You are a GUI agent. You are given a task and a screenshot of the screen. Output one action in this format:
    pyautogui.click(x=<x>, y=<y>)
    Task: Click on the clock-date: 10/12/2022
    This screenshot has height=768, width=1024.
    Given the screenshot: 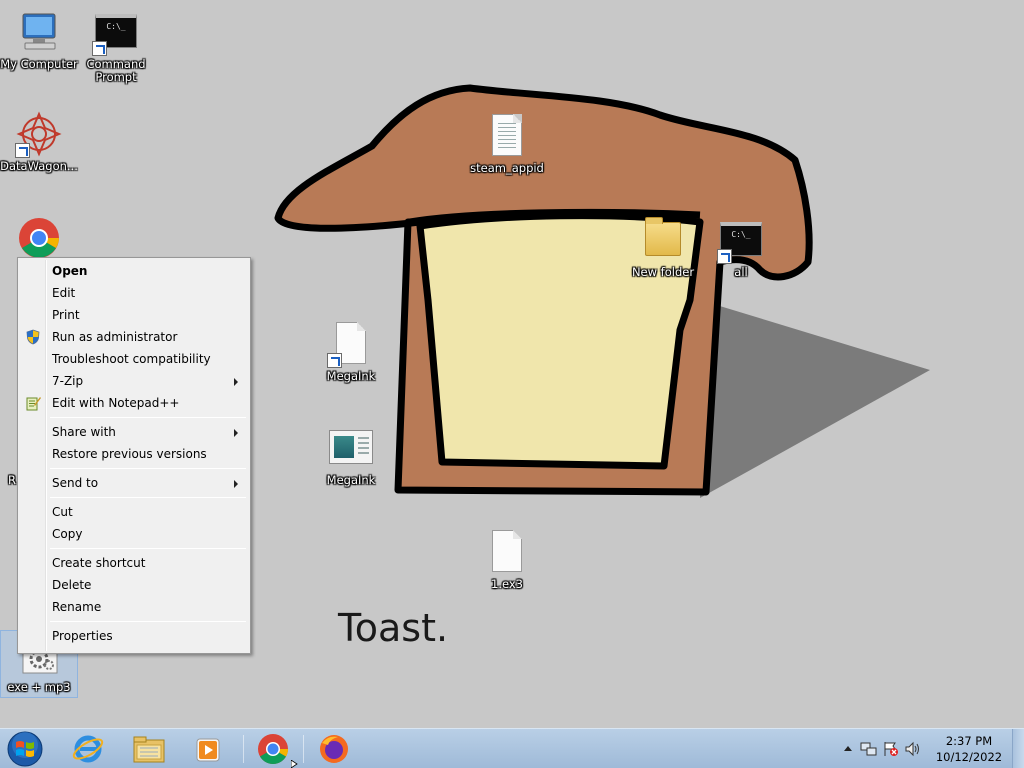 What is the action you would take?
    pyautogui.click(x=969, y=757)
    